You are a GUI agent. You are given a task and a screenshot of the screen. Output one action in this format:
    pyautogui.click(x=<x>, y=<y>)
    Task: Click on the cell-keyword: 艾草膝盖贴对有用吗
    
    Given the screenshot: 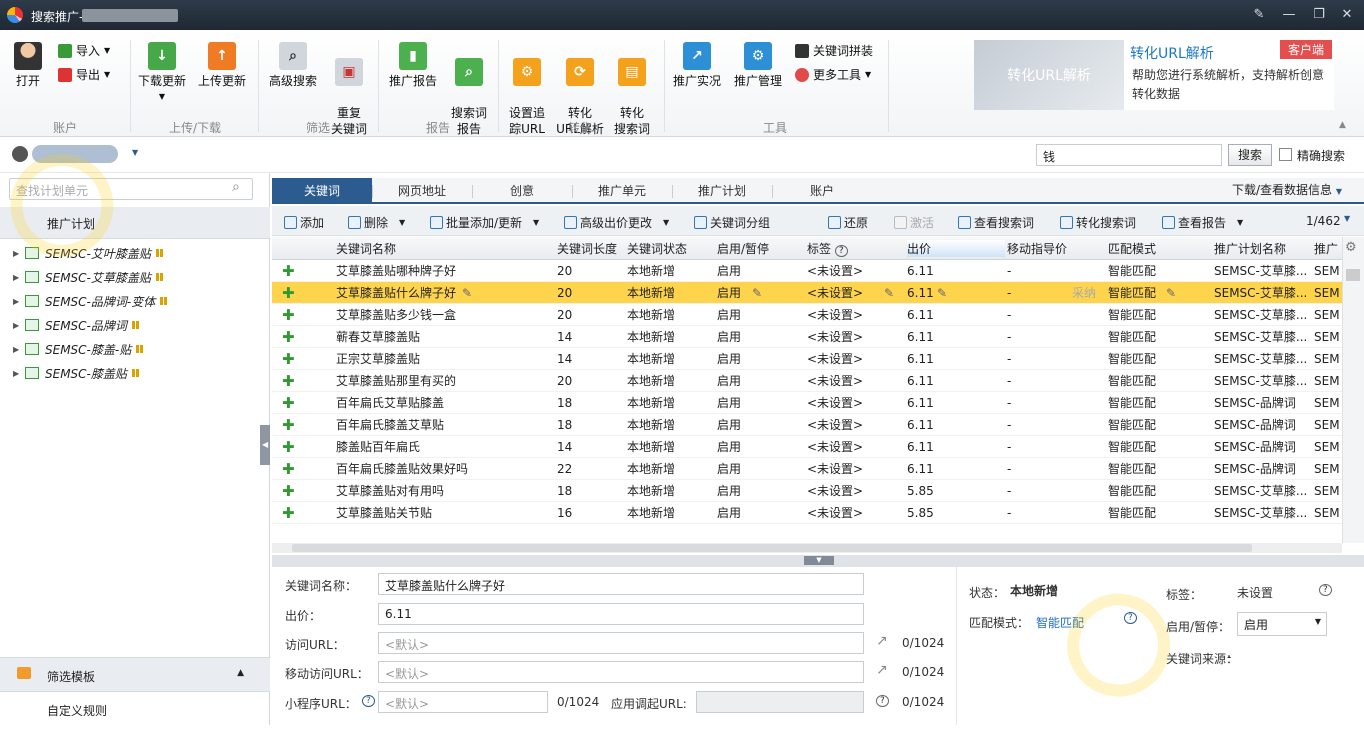 What is the action you would take?
    pyautogui.click(x=390, y=490)
    